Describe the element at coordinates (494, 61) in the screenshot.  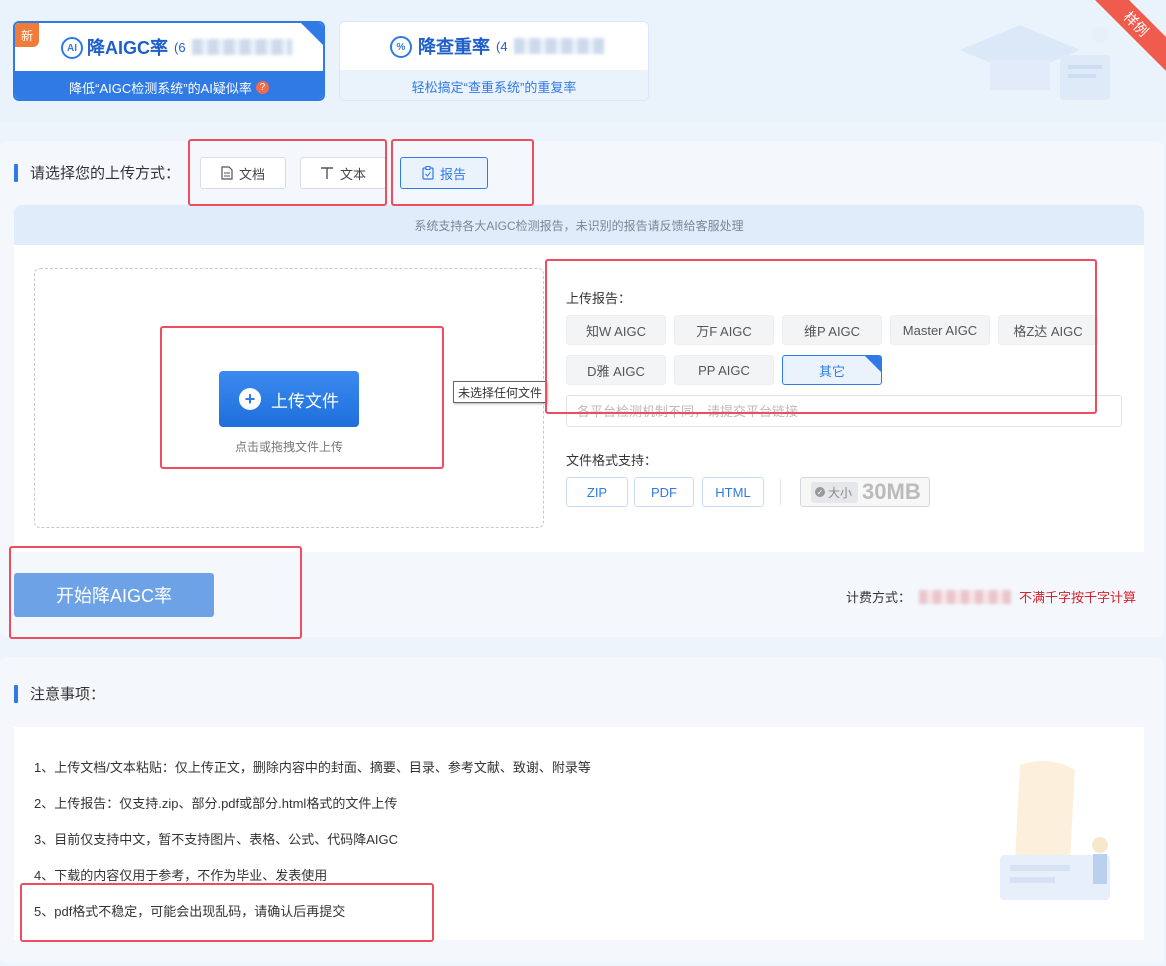
I see `tab-reduce-duplicate: % 降查重率 (4 轻松搞定“查重系统”的重复率` at that location.